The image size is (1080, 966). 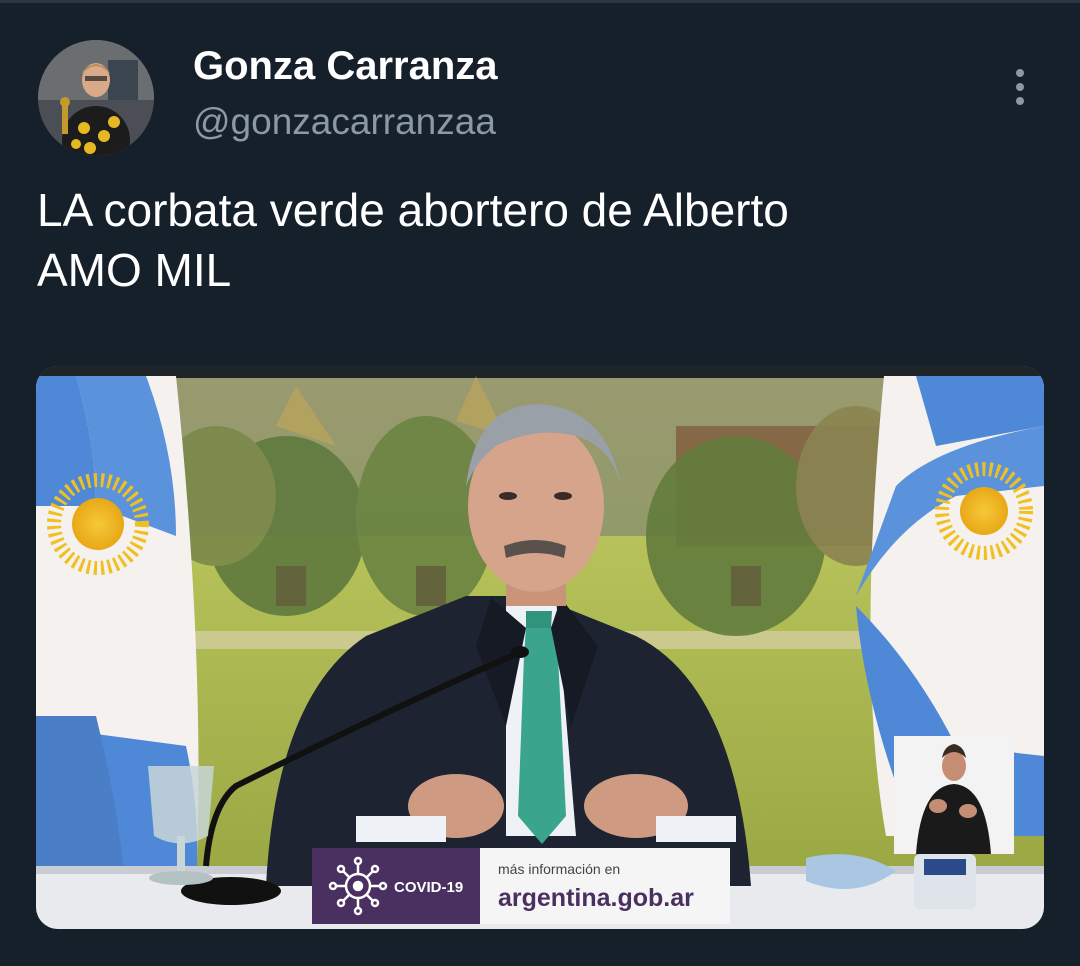 I want to click on banner-covid-label: COVID-19, so click(x=428, y=887).